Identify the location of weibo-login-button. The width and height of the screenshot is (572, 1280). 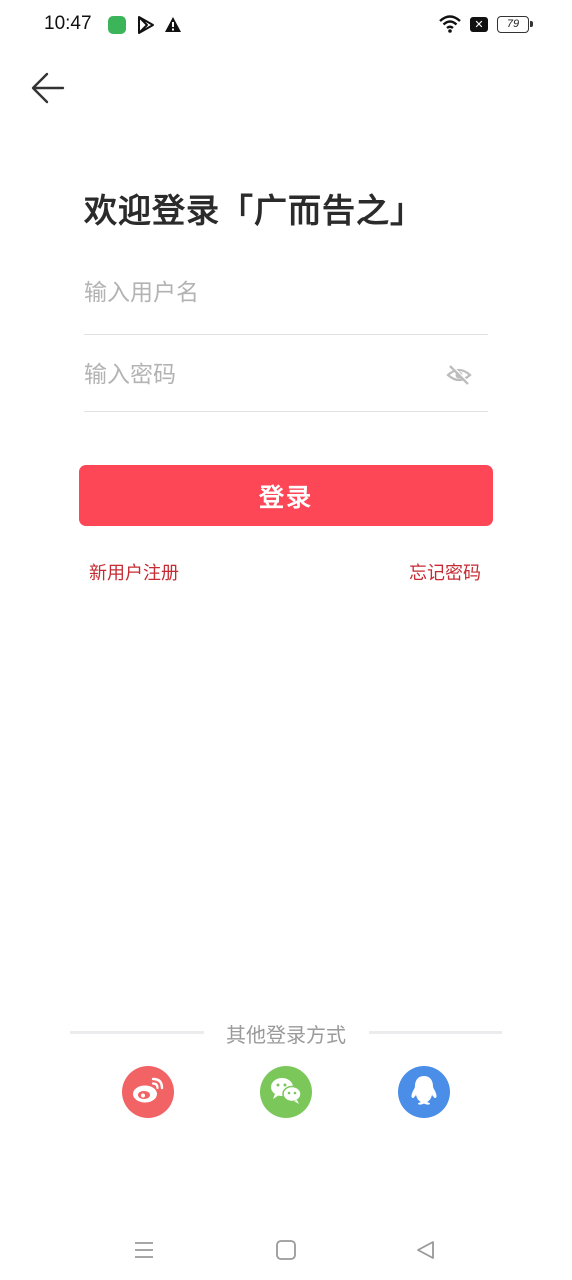
(148, 1092).